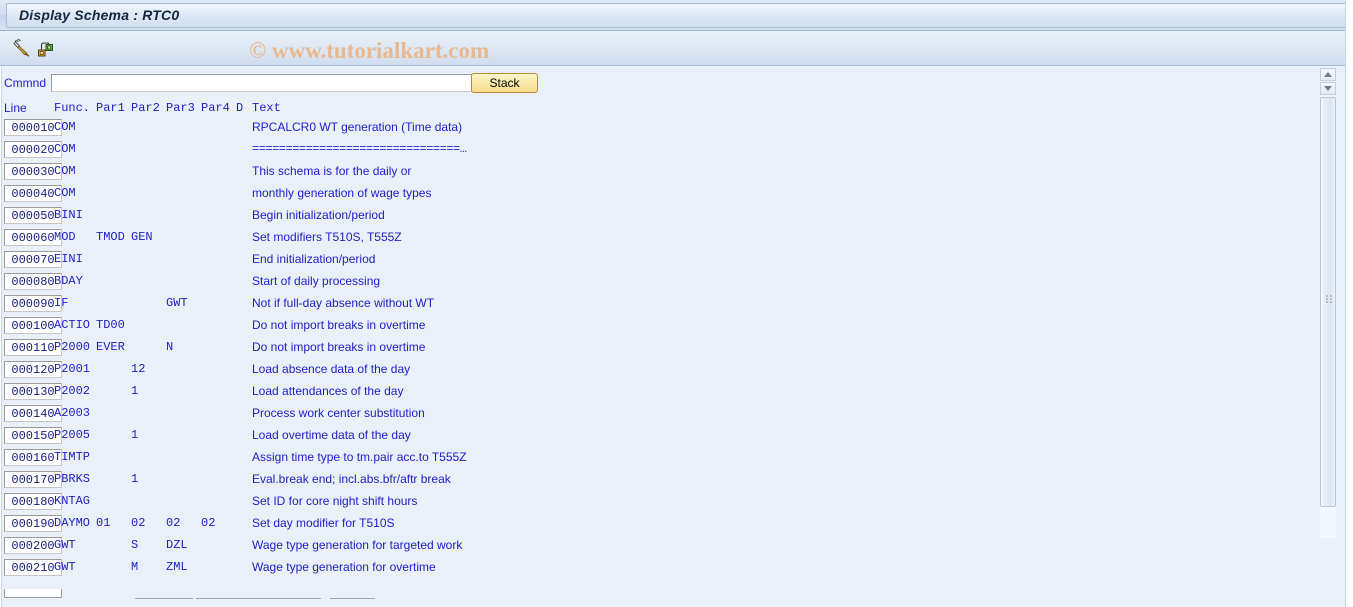  I want to click on cell-par3: DZL, so click(177, 545).